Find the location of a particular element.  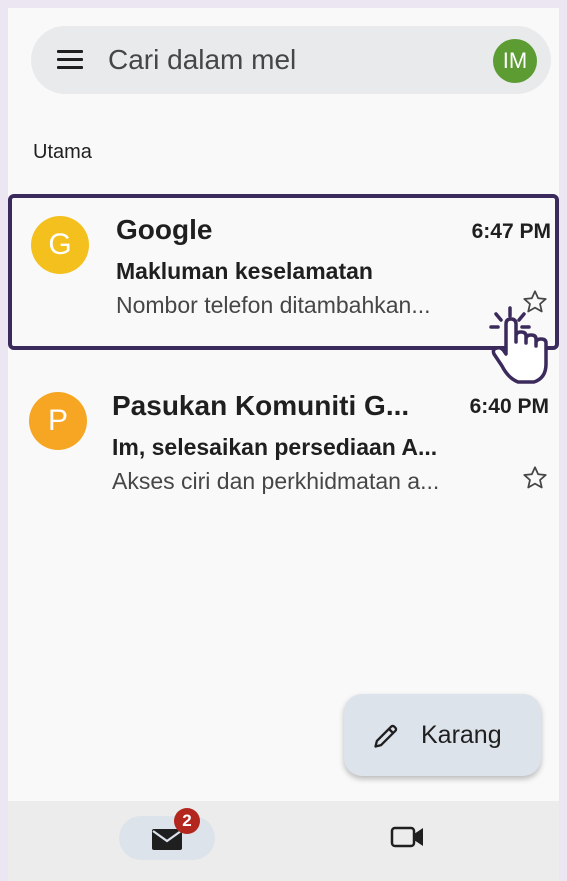

compose-label: Karang is located at coordinates (461, 735).